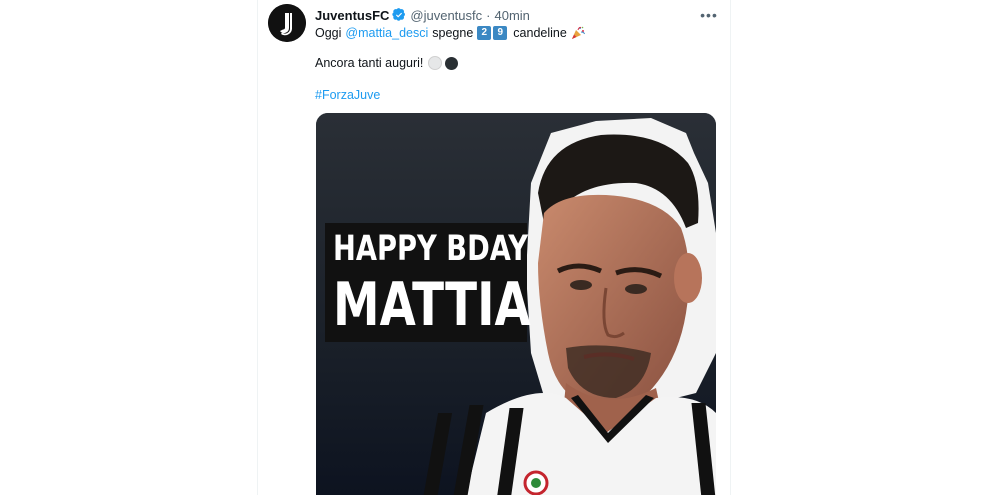 The width and height of the screenshot is (990, 495). Describe the element at coordinates (500, 33) in the screenshot. I see `keycap-digit-9: 9` at that location.